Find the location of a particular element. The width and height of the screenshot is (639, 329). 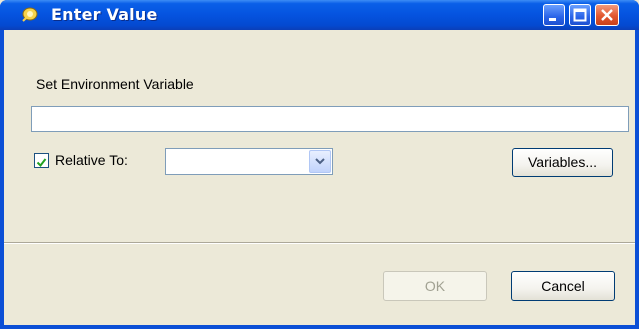

close-icon is located at coordinates (607, 15).